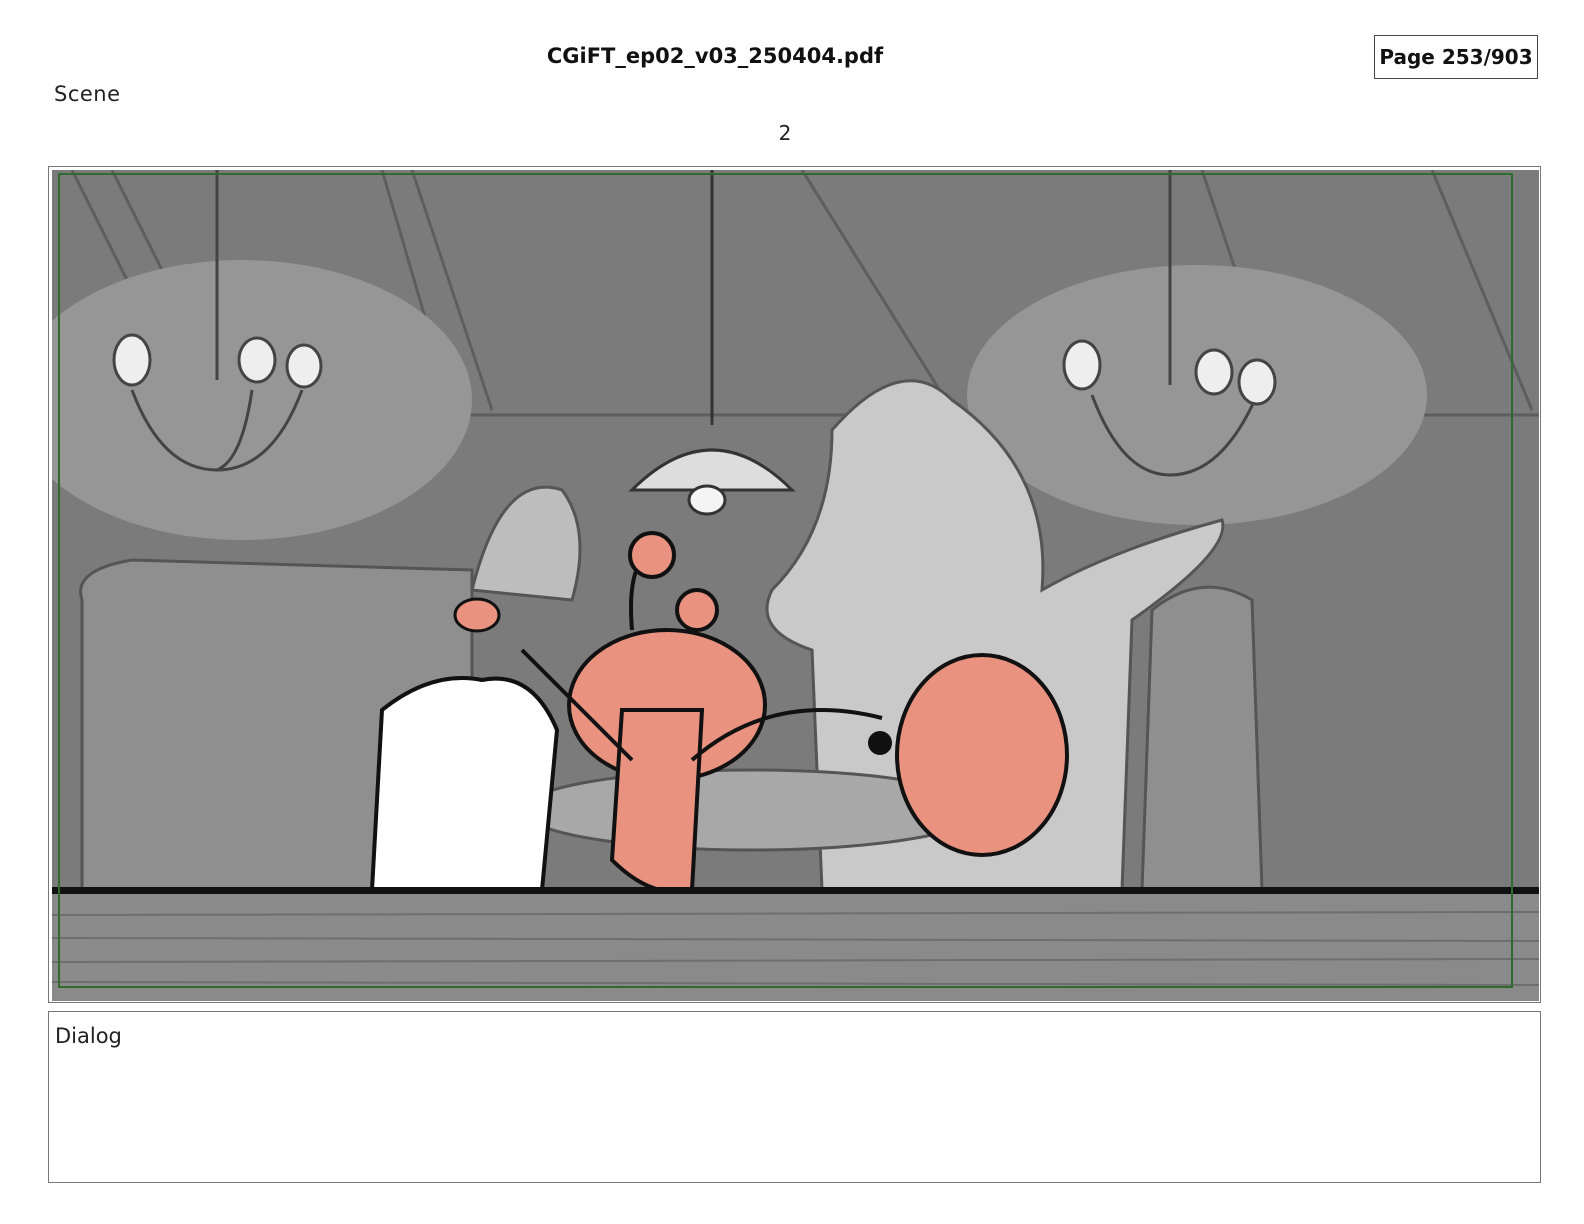  I want to click on page-indicator: Page 253/903, so click(1456, 57).